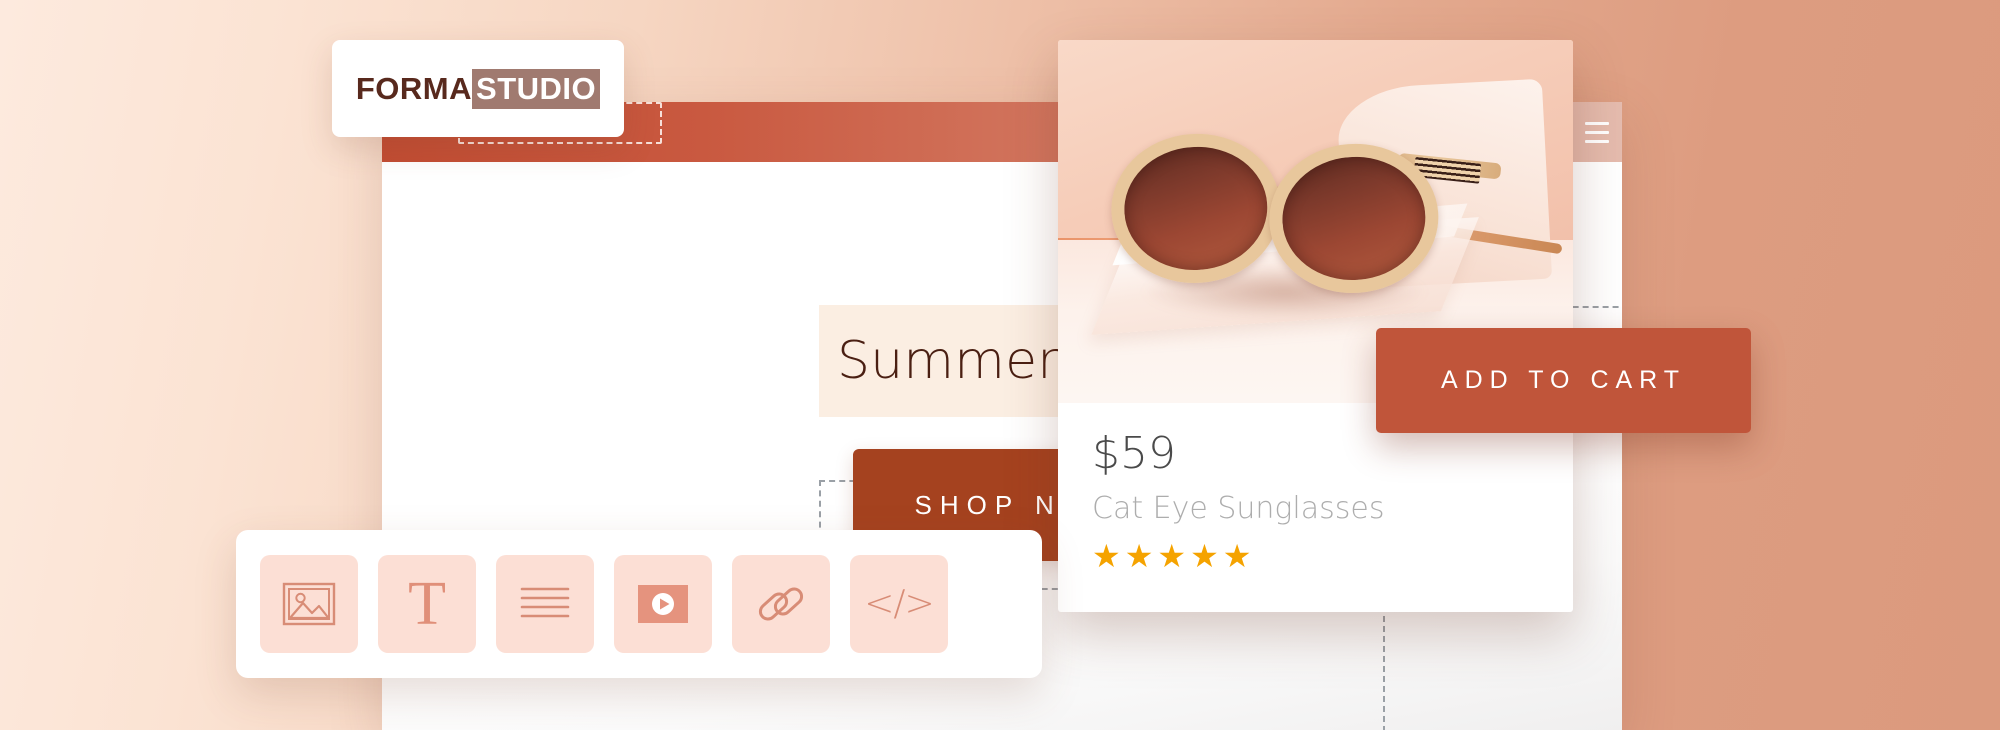 This screenshot has height=730, width=2000. I want to click on code-icon-button: </>, so click(899, 604).